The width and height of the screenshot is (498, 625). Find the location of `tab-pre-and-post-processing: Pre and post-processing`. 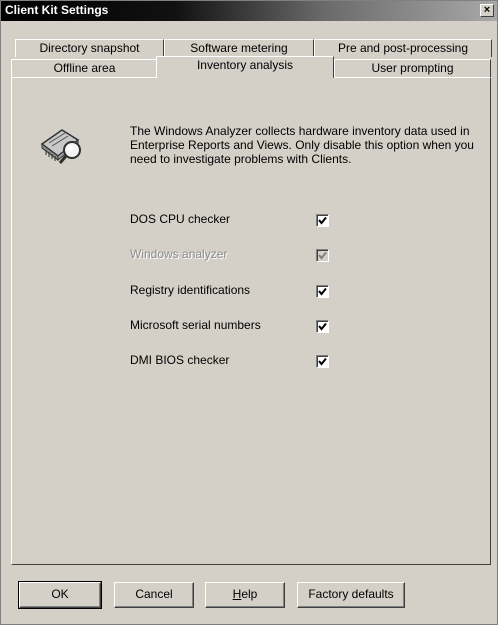

tab-pre-and-post-processing: Pre and post-processing is located at coordinates (403, 48).